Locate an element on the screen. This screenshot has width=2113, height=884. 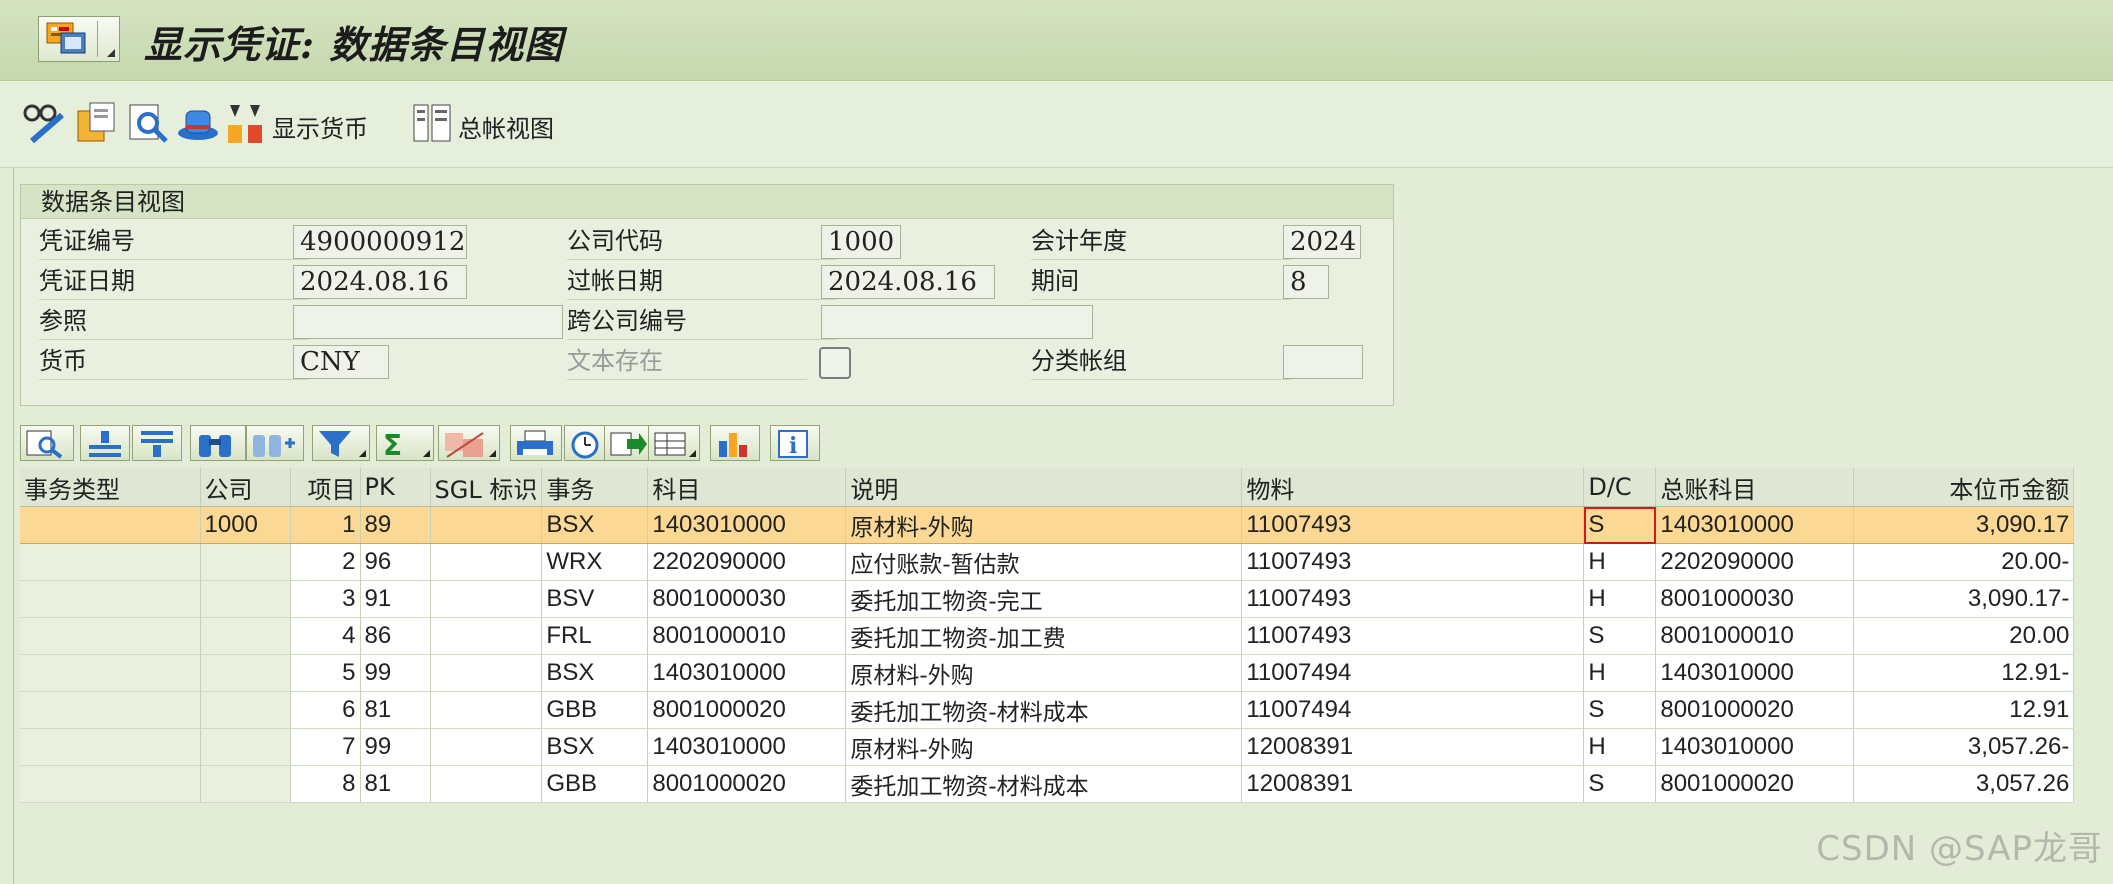
cell-description: 委托加工物资-加工费 is located at coordinates (1044, 636).